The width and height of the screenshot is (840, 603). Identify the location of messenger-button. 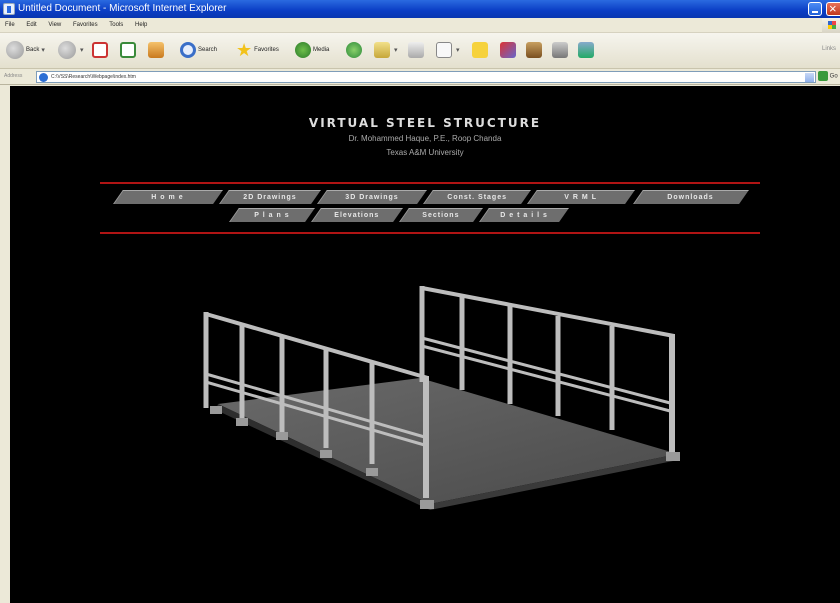
(509, 50).